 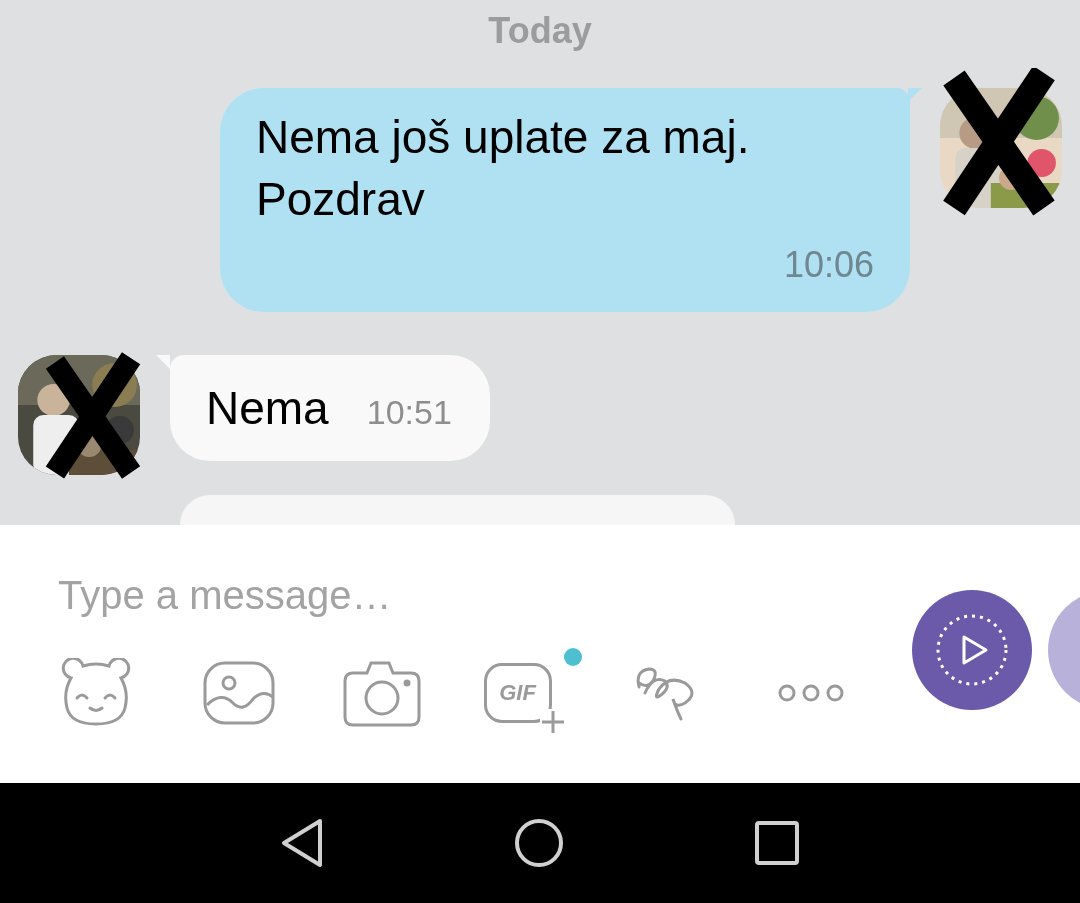 I want to click on notification-dot, so click(x=573, y=657).